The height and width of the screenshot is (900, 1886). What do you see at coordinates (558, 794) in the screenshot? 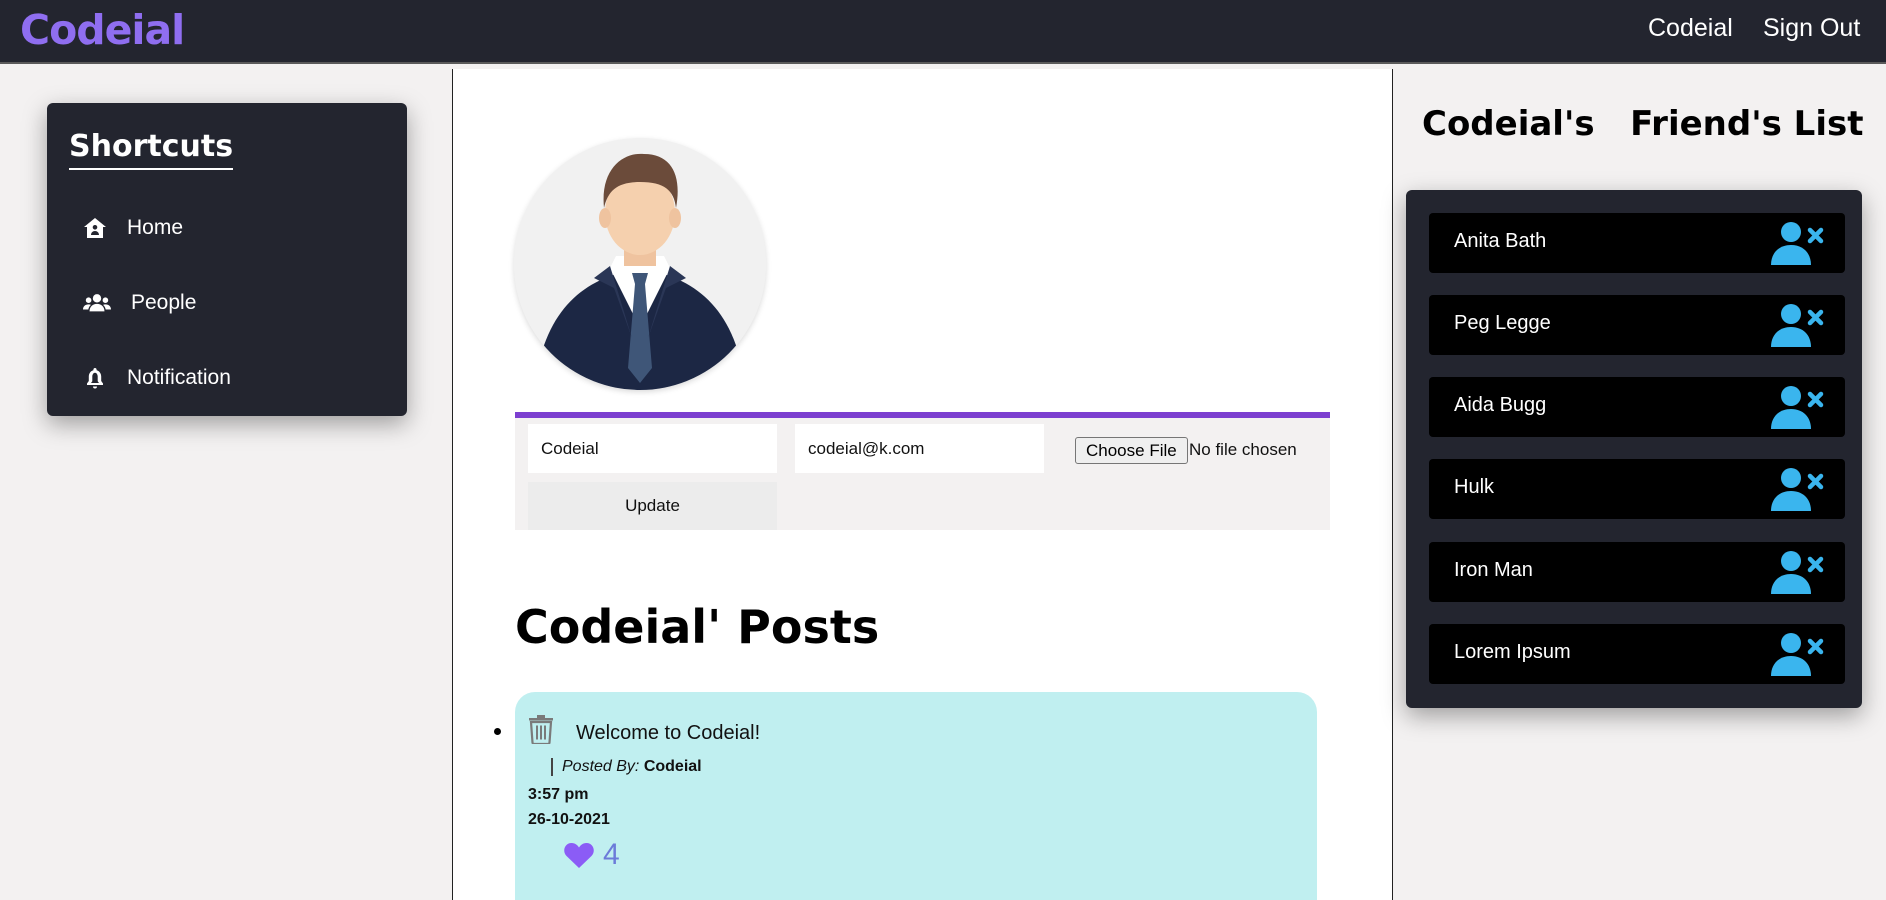
I see `post-time: 3:57 pm` at bounding box center [558, 794].